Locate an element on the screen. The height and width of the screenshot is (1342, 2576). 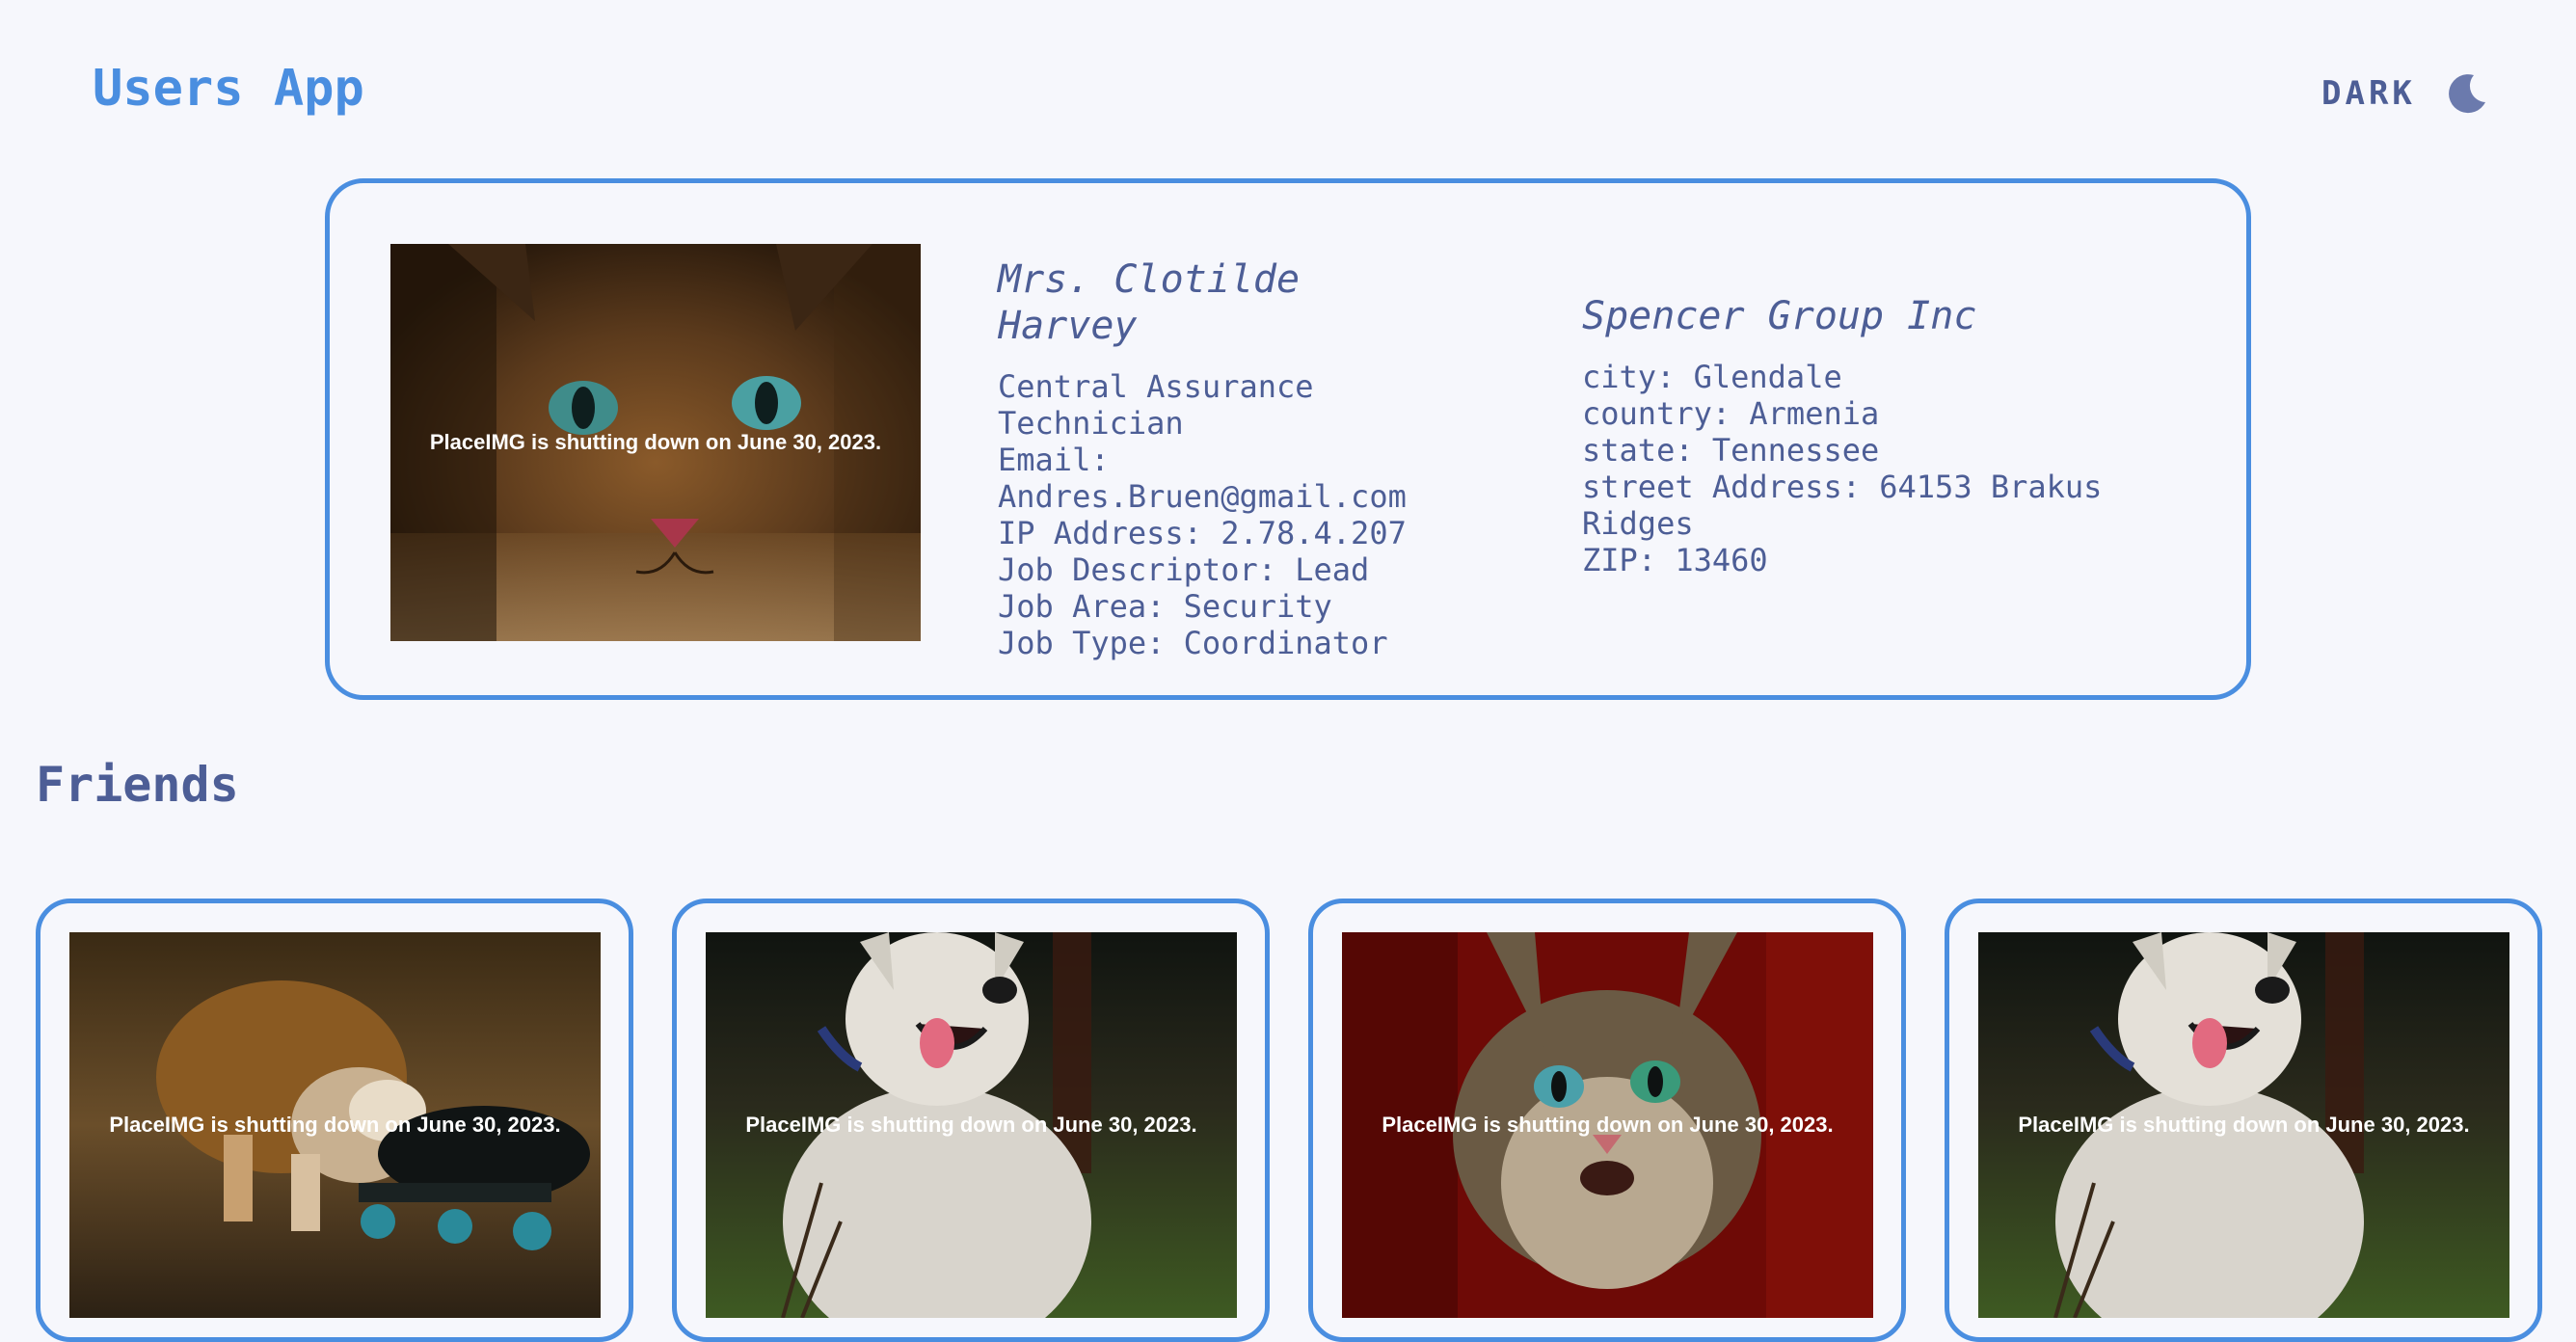
job-area: Job Area: Security is located at coordinates (1165, 606).